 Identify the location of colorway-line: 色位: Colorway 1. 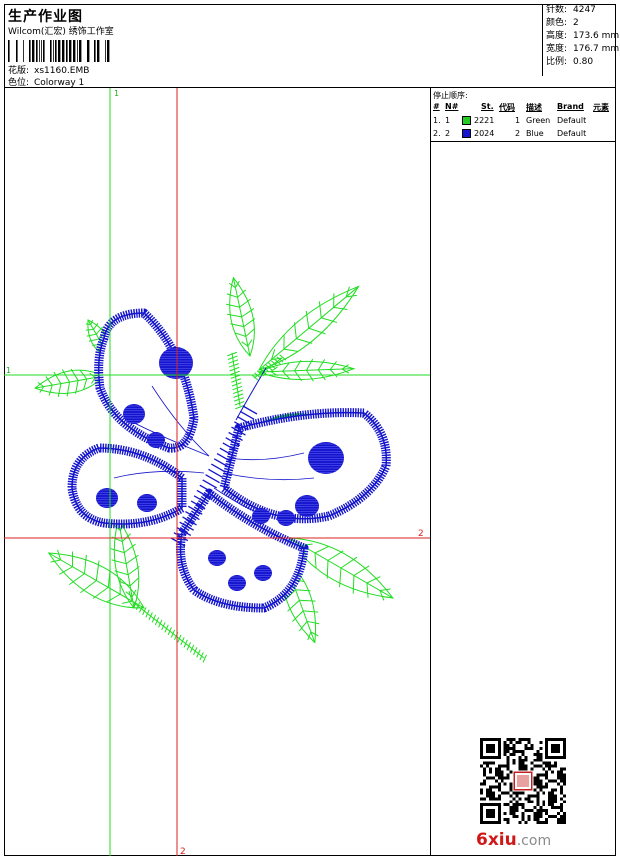
(46, 81).